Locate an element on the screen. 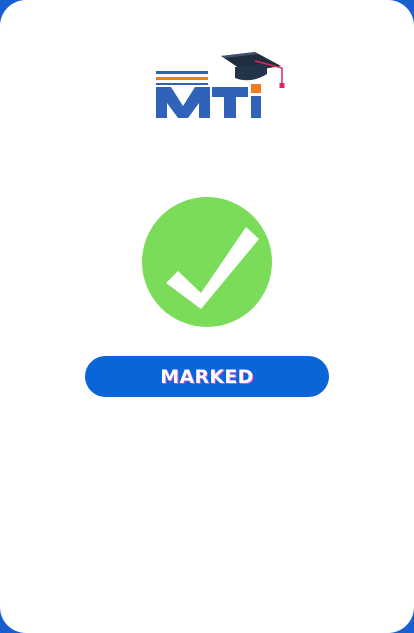  mti-logo is located at coordinates (220, 85).